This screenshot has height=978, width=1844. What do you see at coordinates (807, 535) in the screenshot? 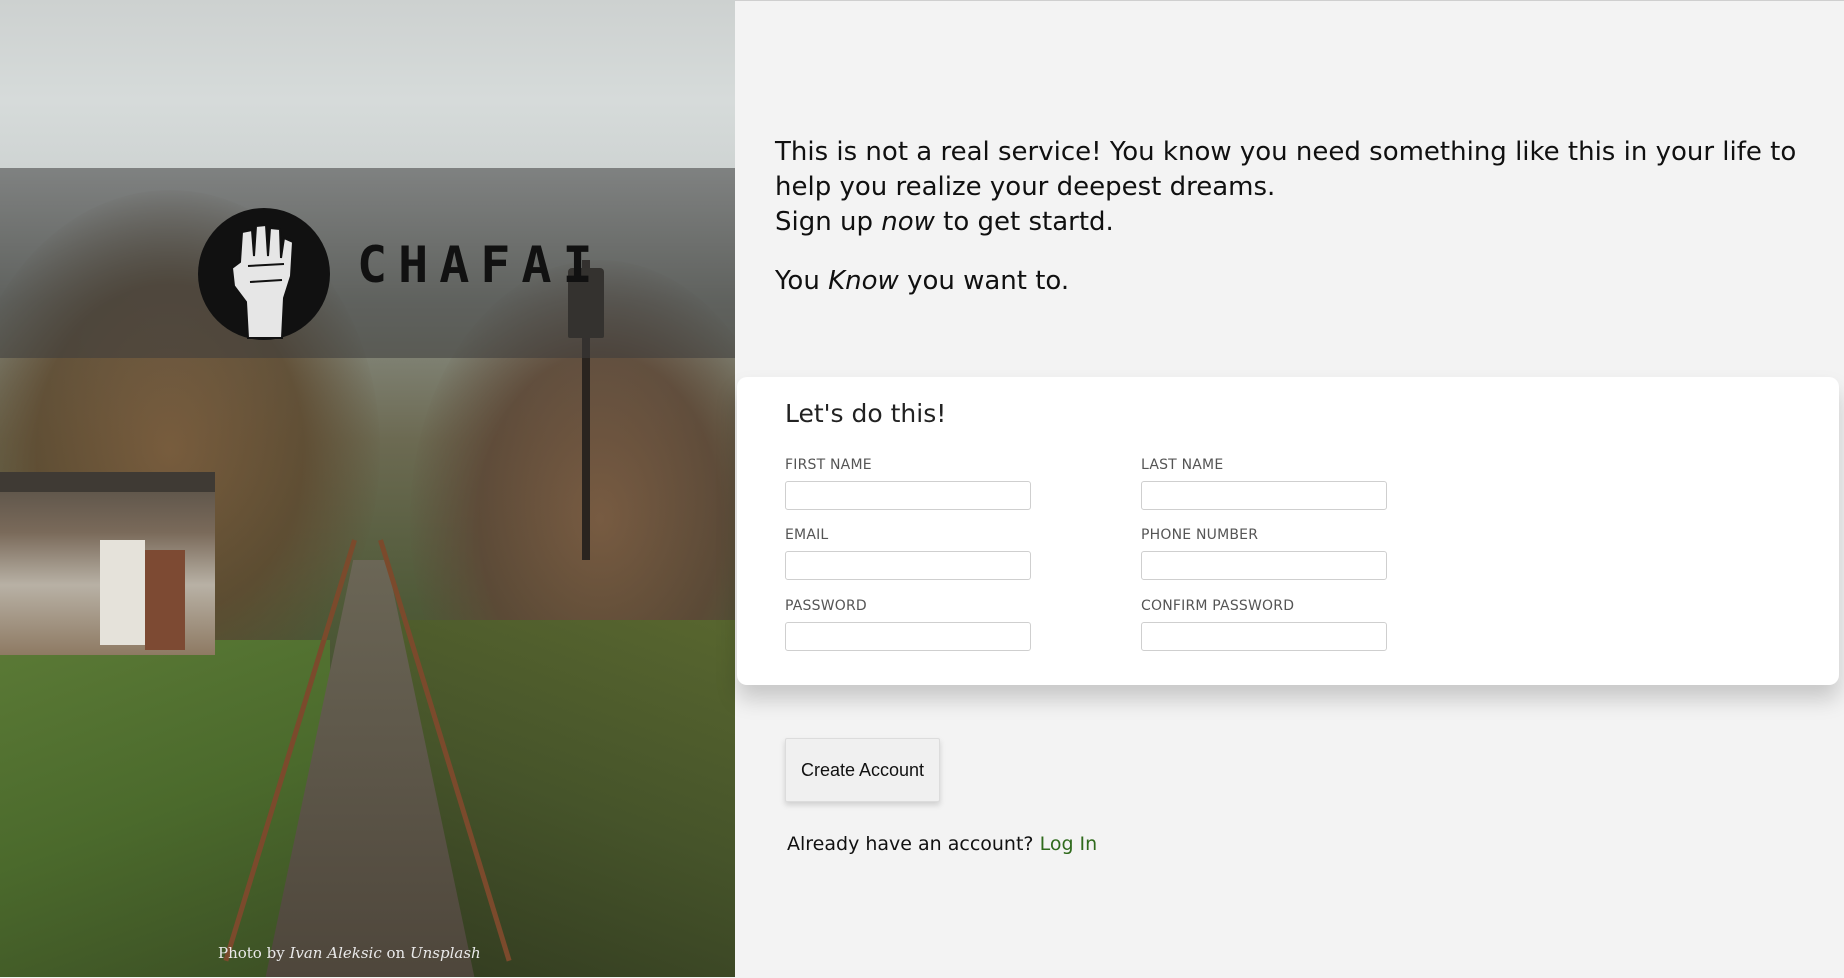
I see `email-label: EMAIL` at bounding box center [807, 535].